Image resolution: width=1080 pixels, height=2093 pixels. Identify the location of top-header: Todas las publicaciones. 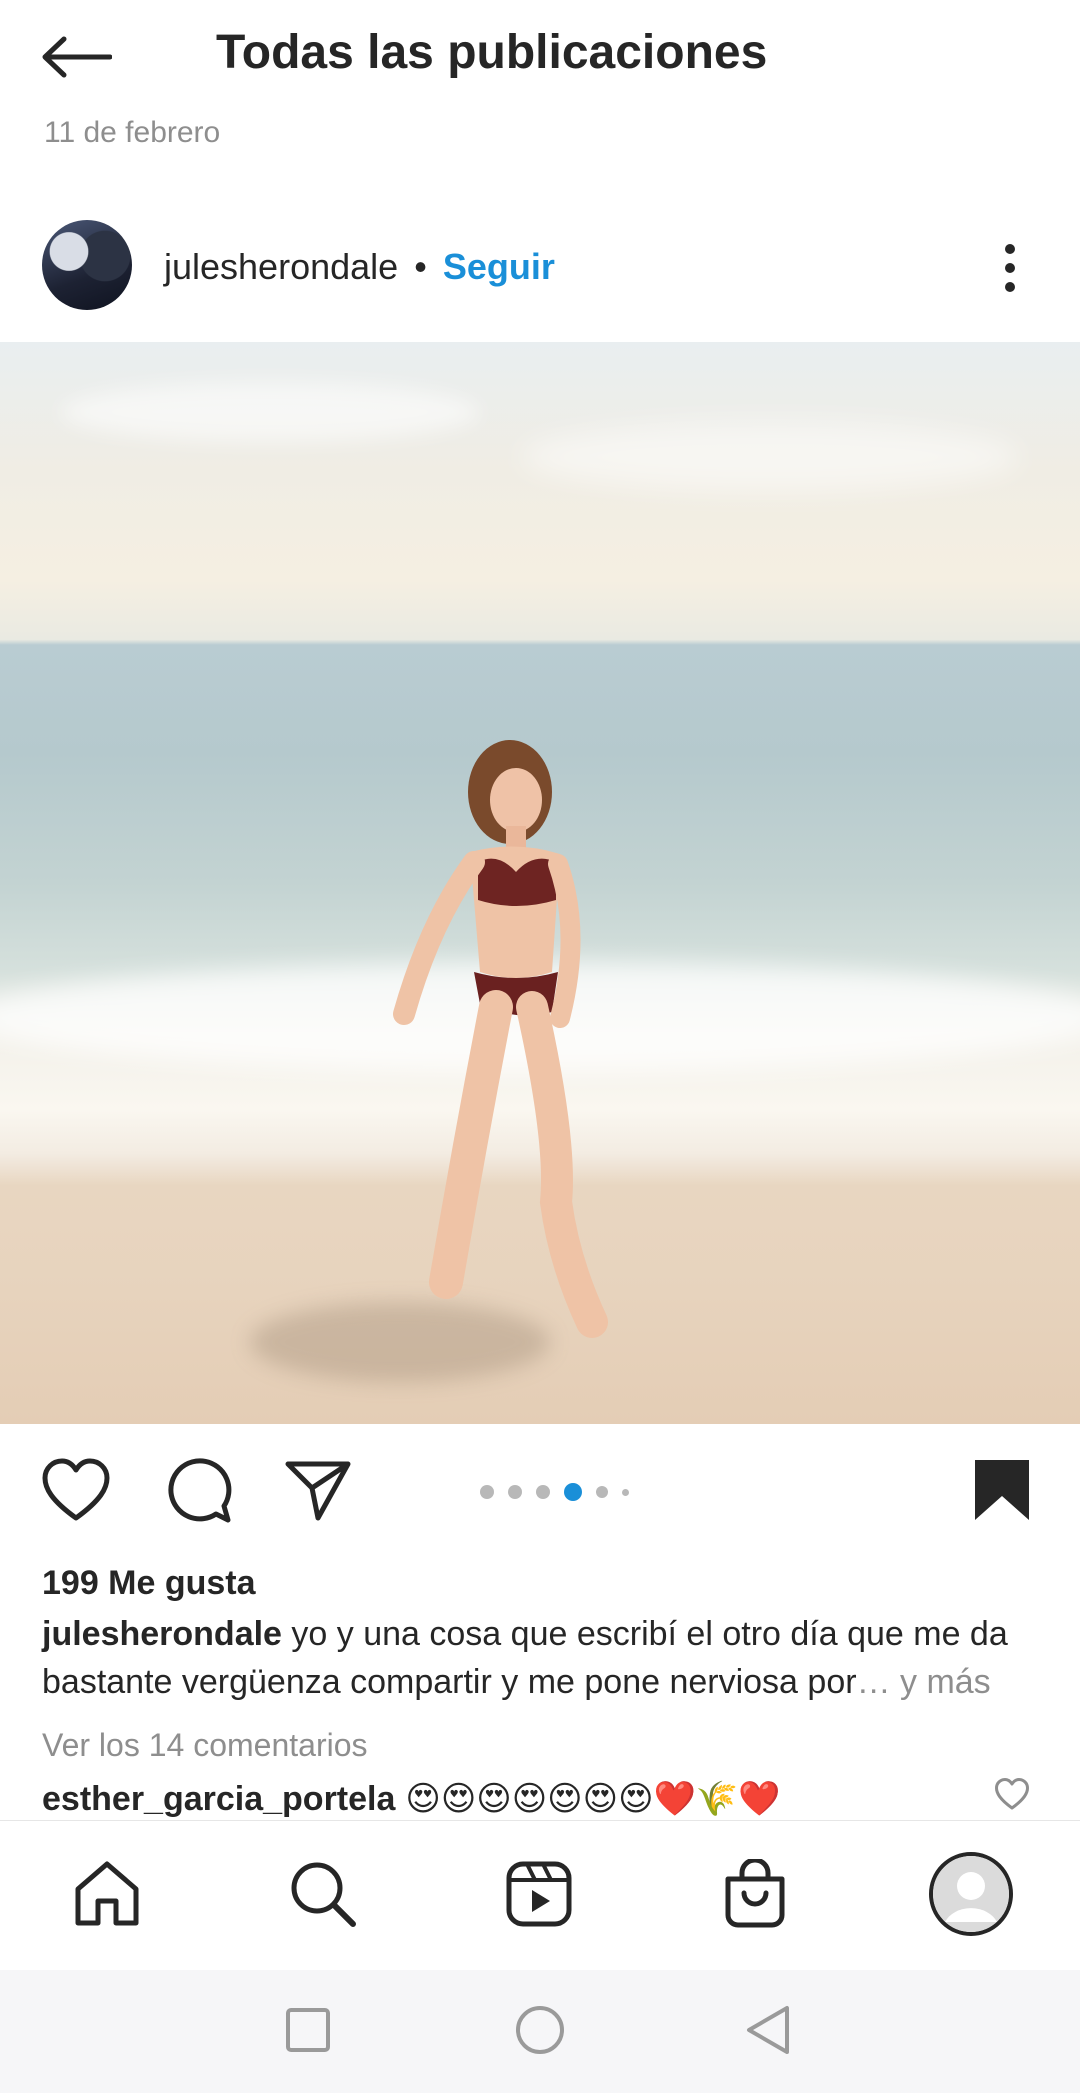
(540, 52).